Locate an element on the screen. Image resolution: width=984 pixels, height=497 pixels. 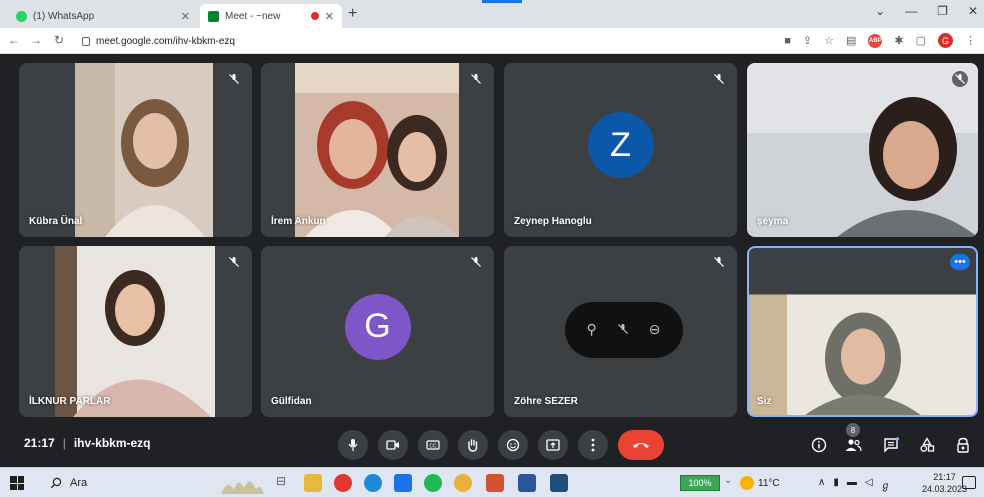
self-tile: ••• Siz is located at coordinates (862, 331).